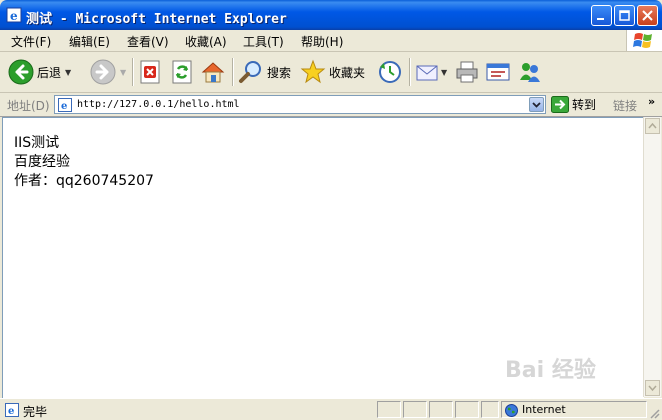  Describe the element at coordinates (331, 15) in the screenshot. I see `title-bar: e 测试 - Microsoft Internet Explorer` at that location.